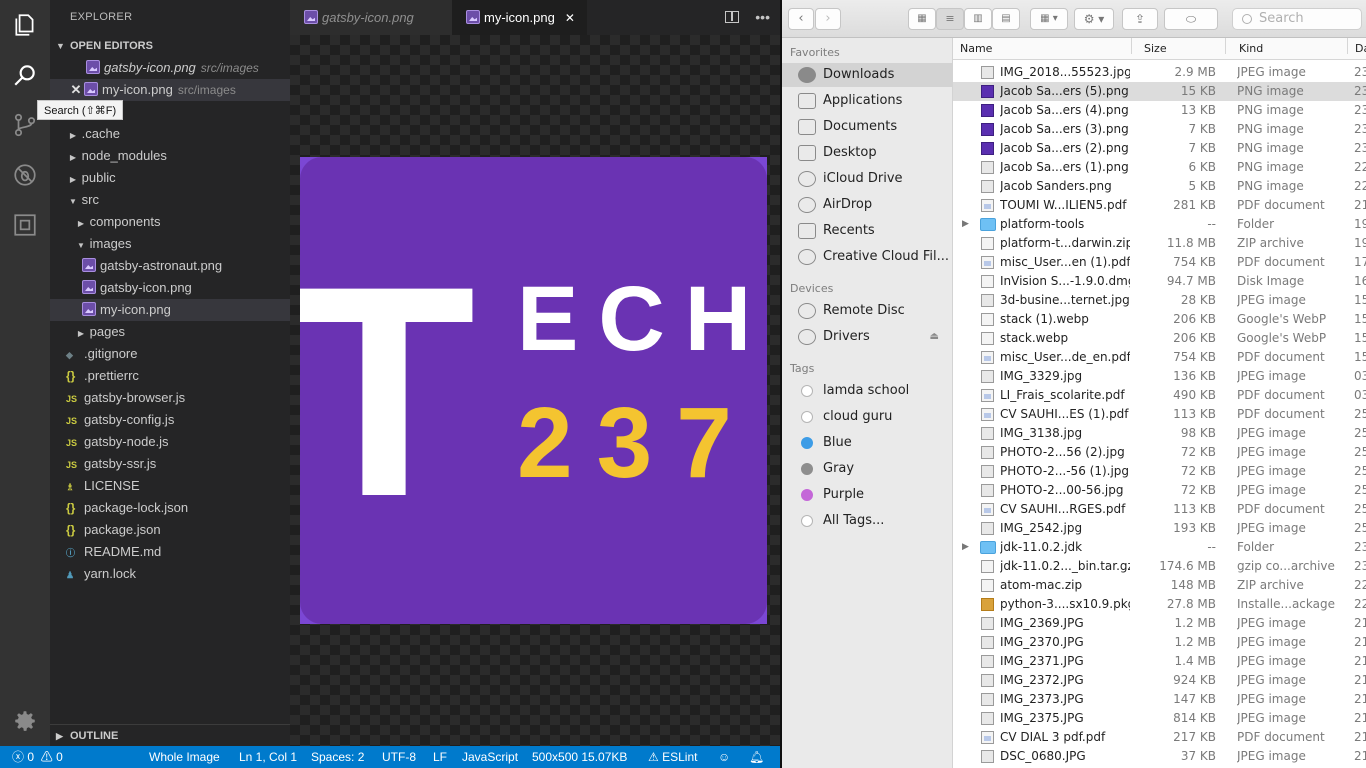  Describe the element at coordinates (1159, 224) in the screenshot. I see `file-row: ▶ platform-tools -- Folder 19` at that location.